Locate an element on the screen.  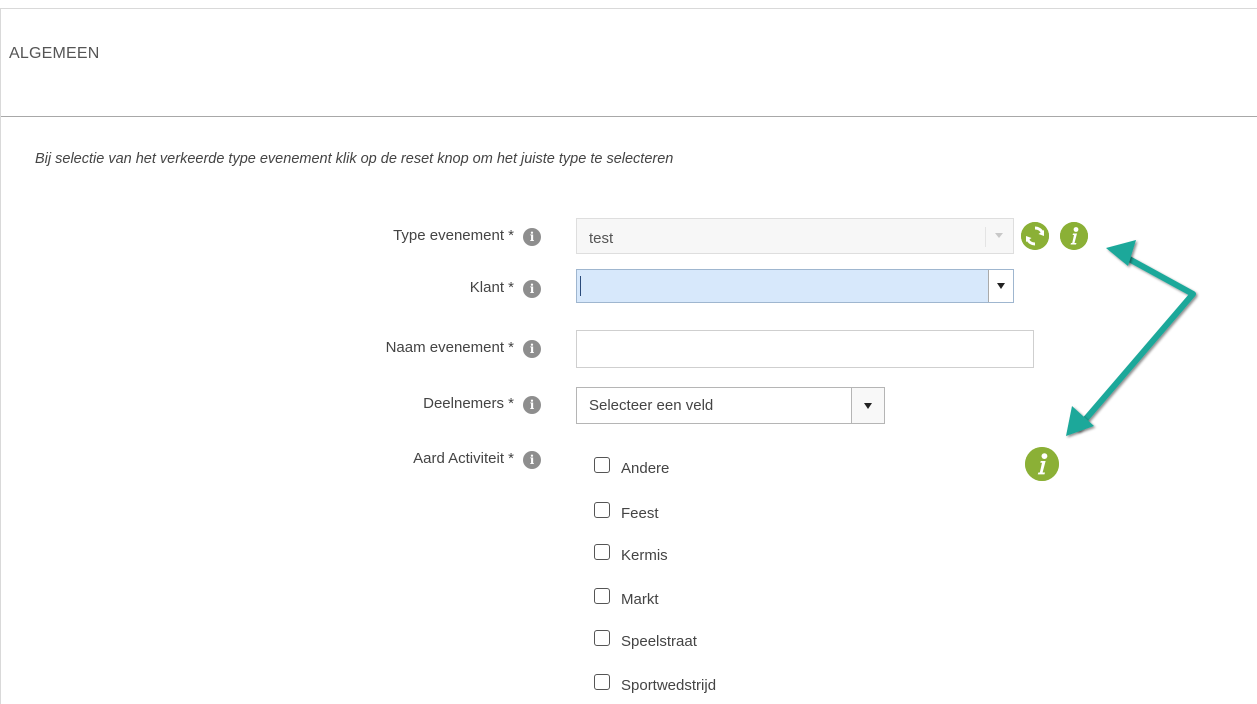
deelnemers-dropdown-button is located at coordinates (867, 405).